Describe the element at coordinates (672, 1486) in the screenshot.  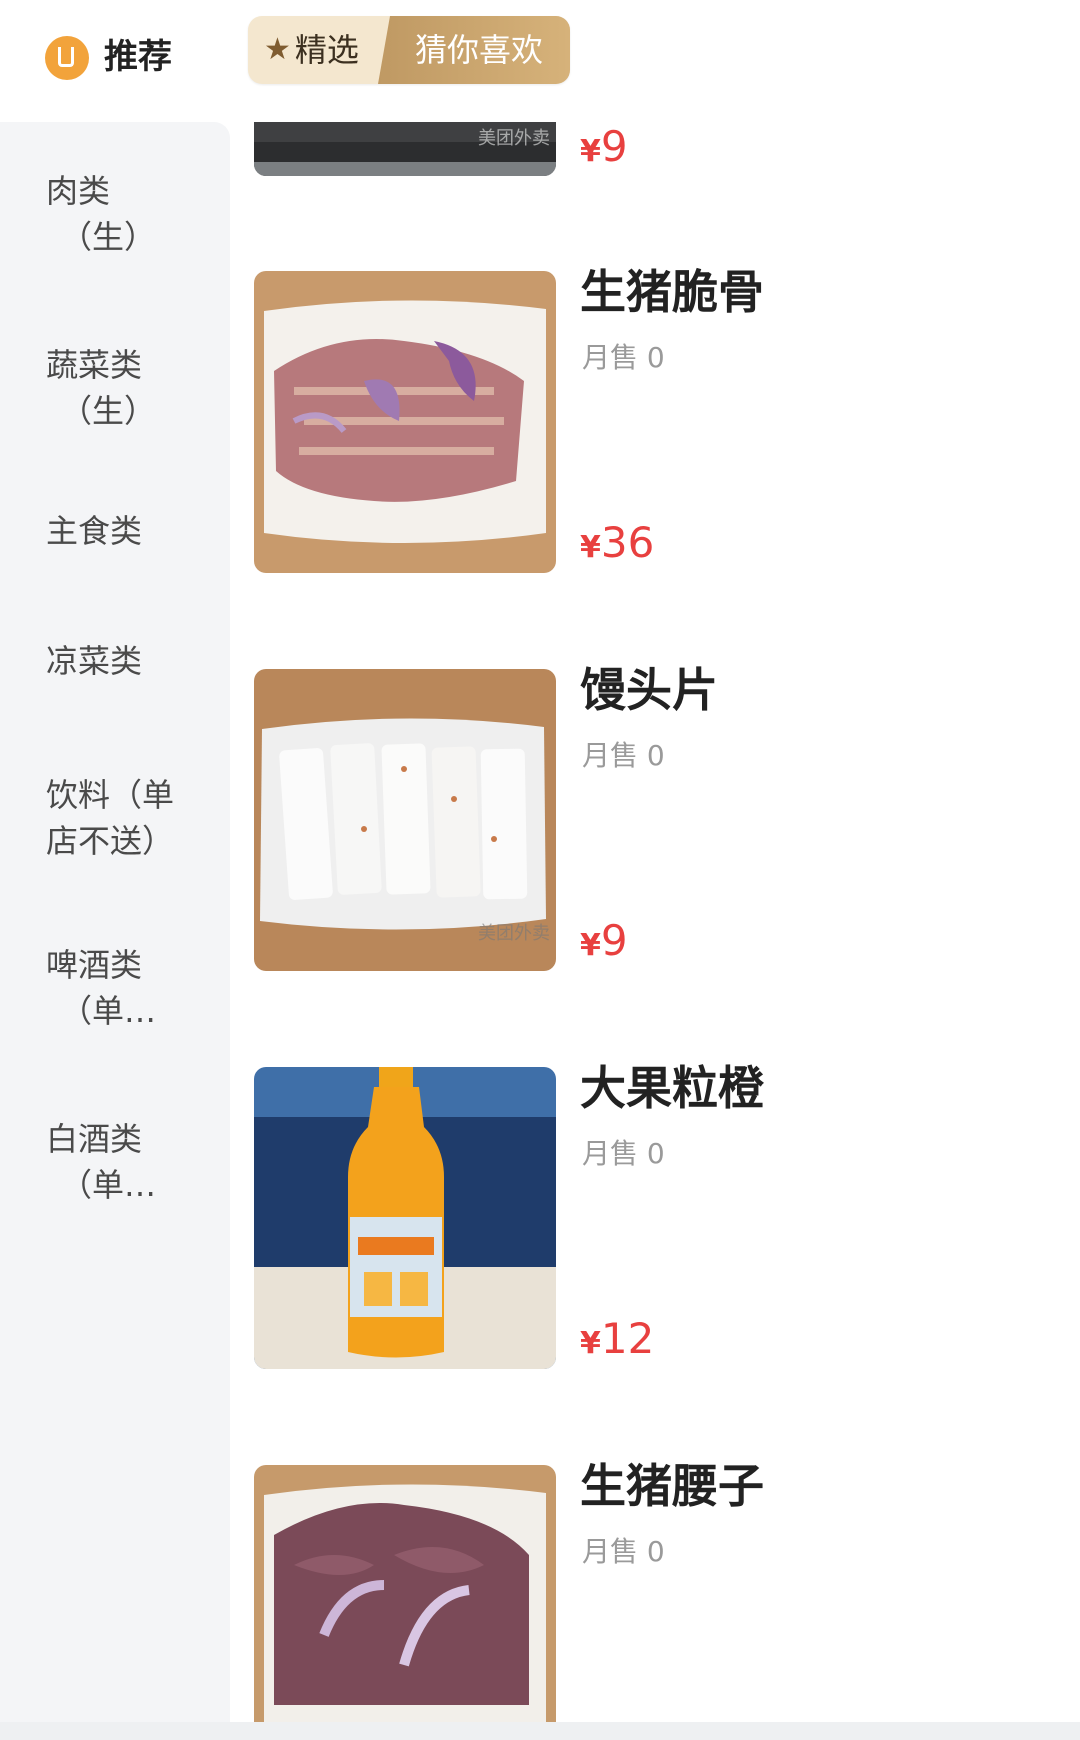
I see `product-name: 生猪腰子` at that location.